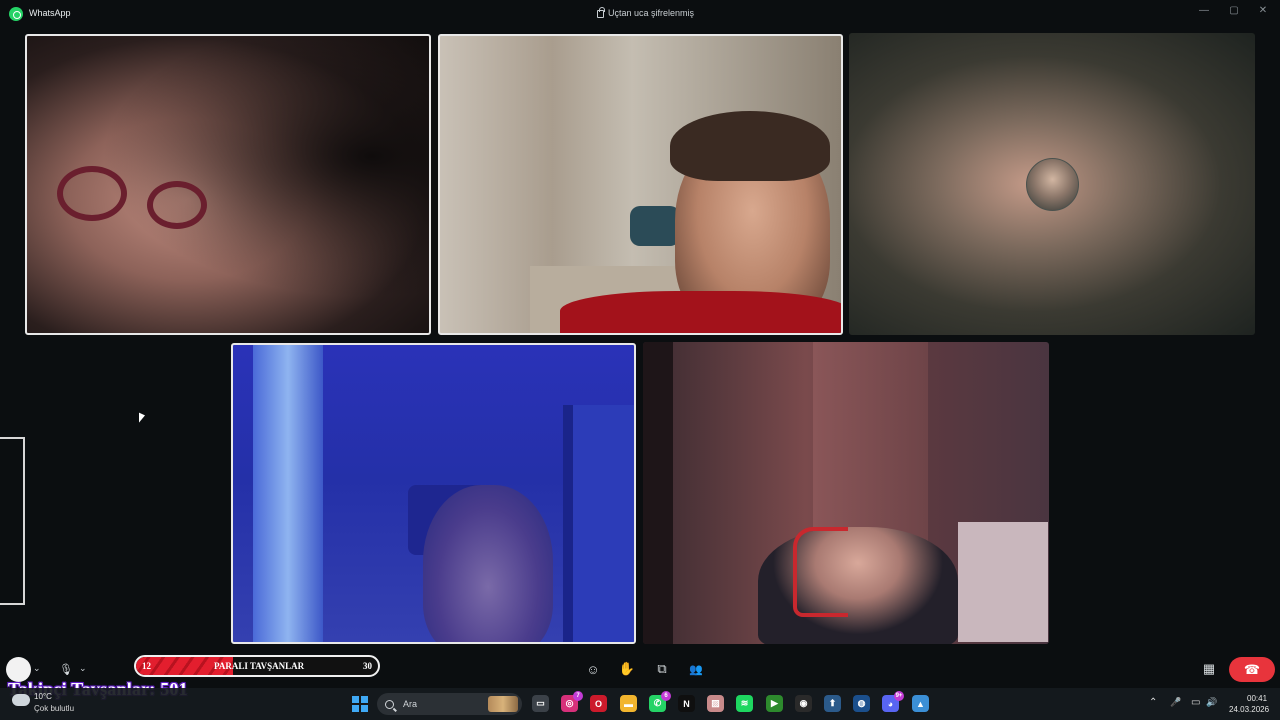 Image resolution: width=1280 pixels, height=720 pixels. What do you see at coordinates (666, 696) in the screenshot?
I see `notification-badge: 6` at bounding box center [666, 696].